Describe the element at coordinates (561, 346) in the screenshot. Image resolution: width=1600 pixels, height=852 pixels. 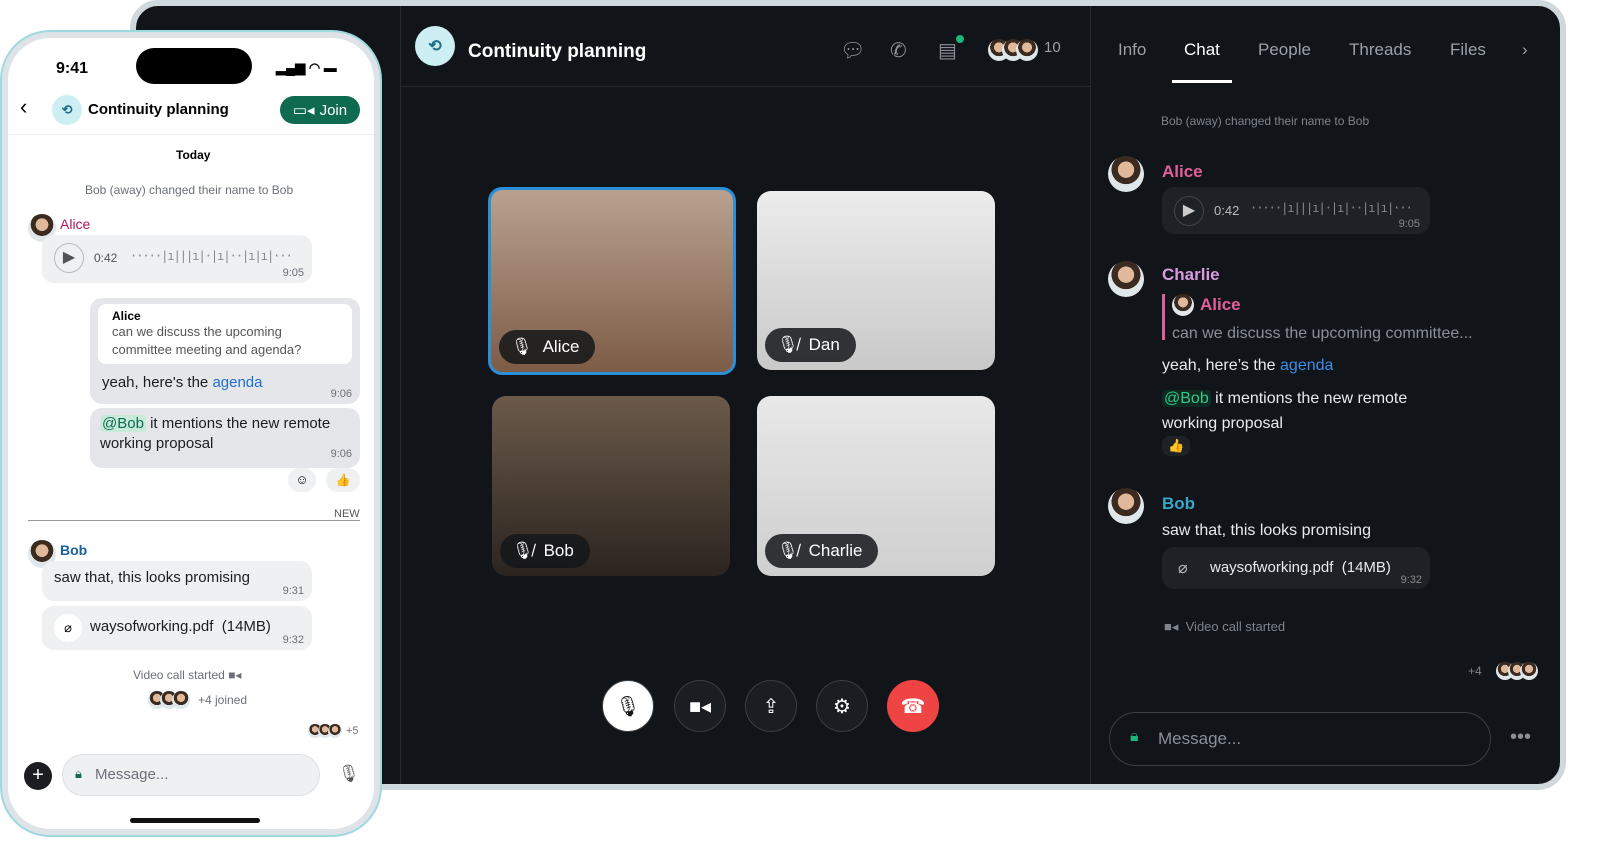
I see `tile-name: Alice` at that location.